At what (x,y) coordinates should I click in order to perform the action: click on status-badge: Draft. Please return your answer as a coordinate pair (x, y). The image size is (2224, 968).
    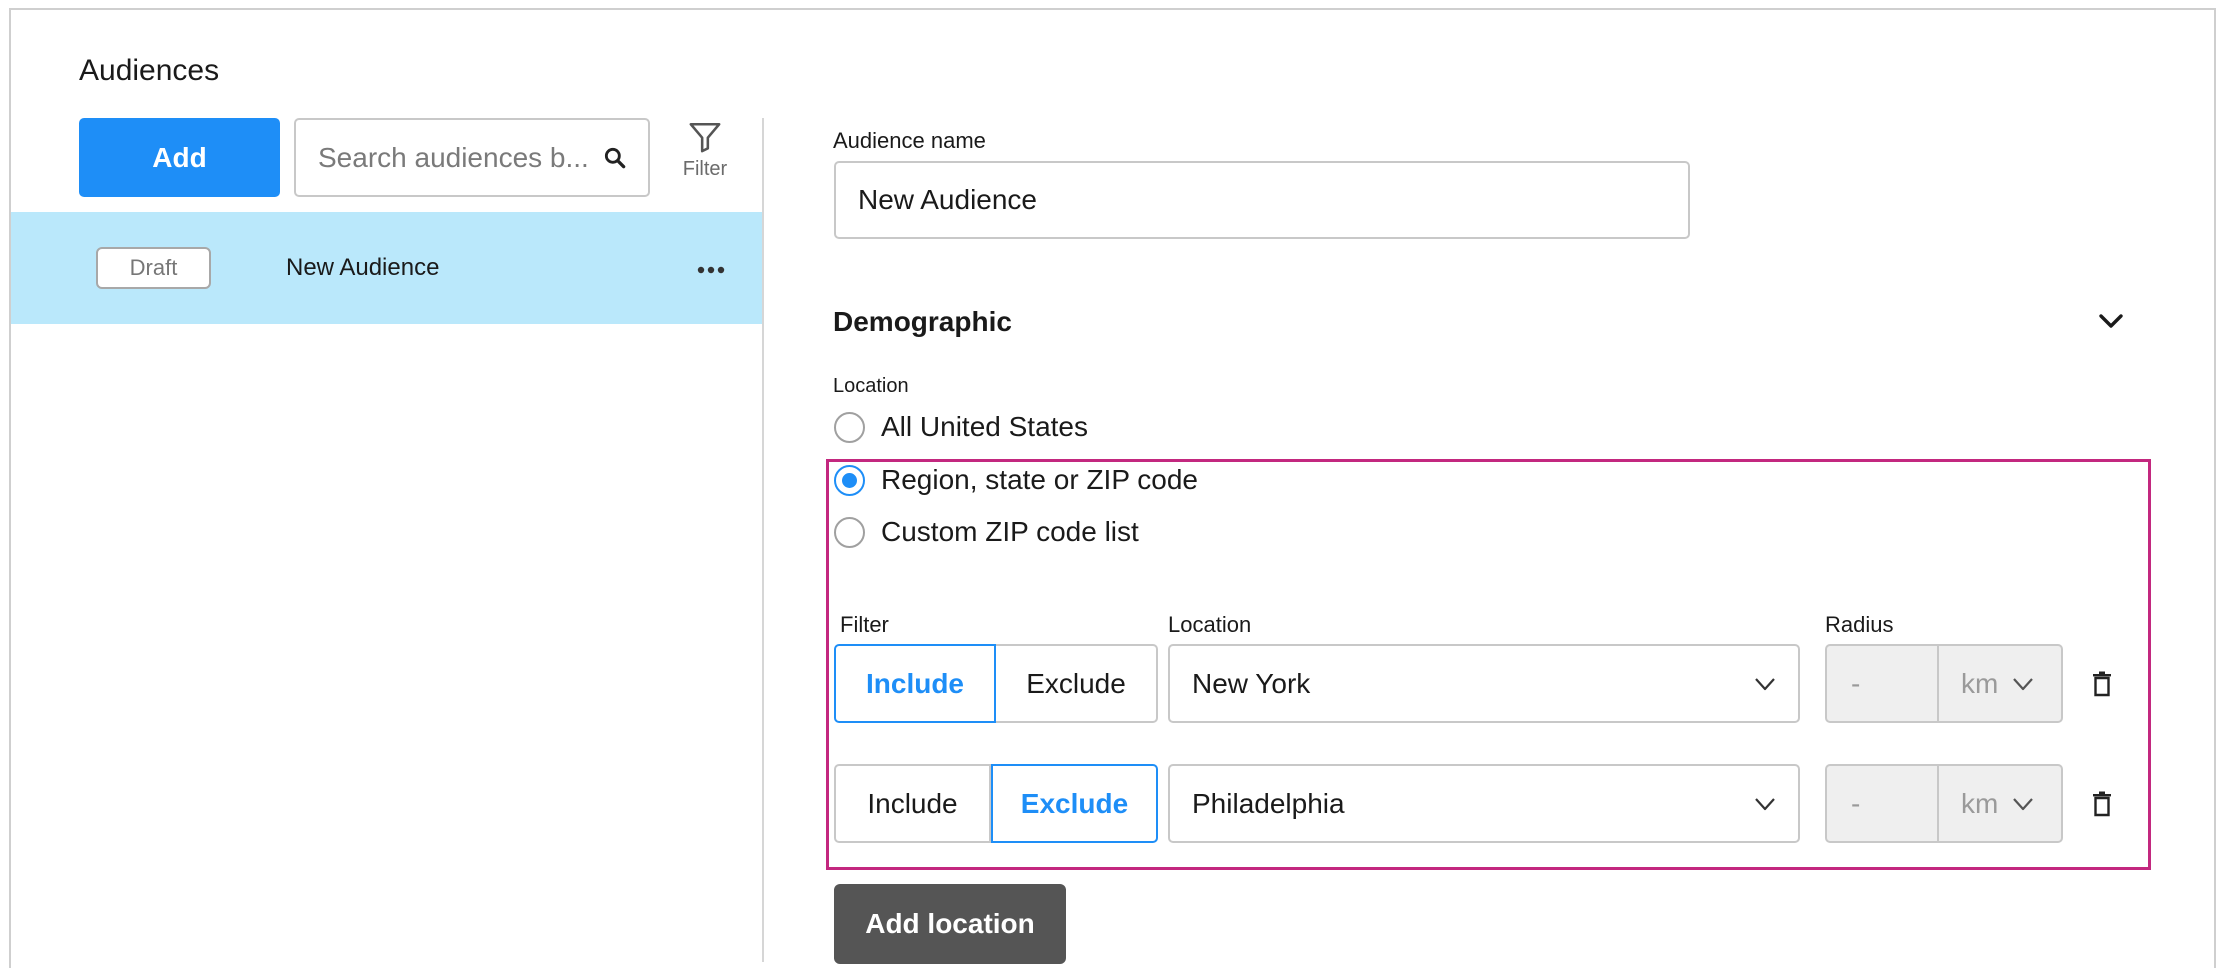
    Looking at the image, I should click on (153, 268).